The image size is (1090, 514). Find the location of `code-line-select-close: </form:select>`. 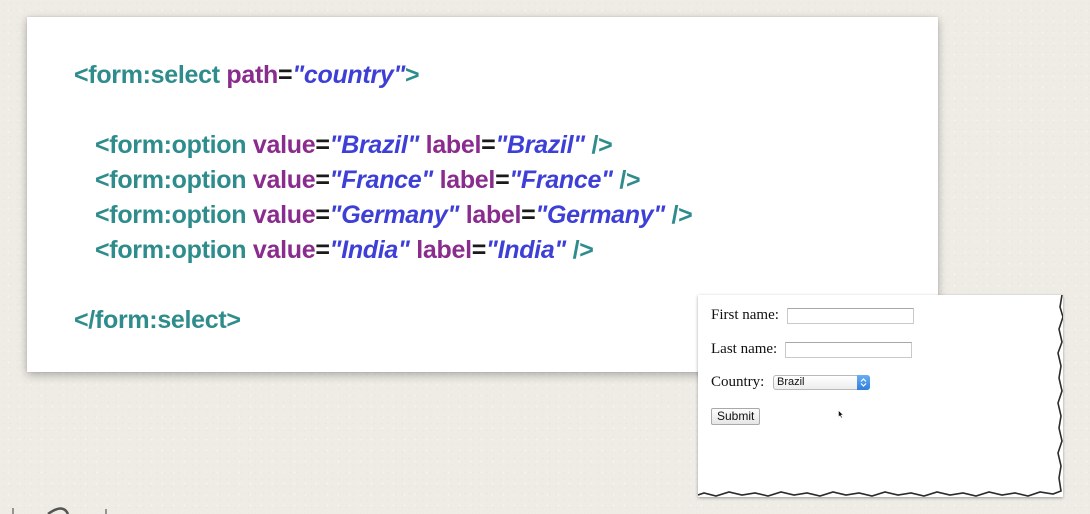

code-line-select-close: </form:select> is located at coordinates (157, 320).